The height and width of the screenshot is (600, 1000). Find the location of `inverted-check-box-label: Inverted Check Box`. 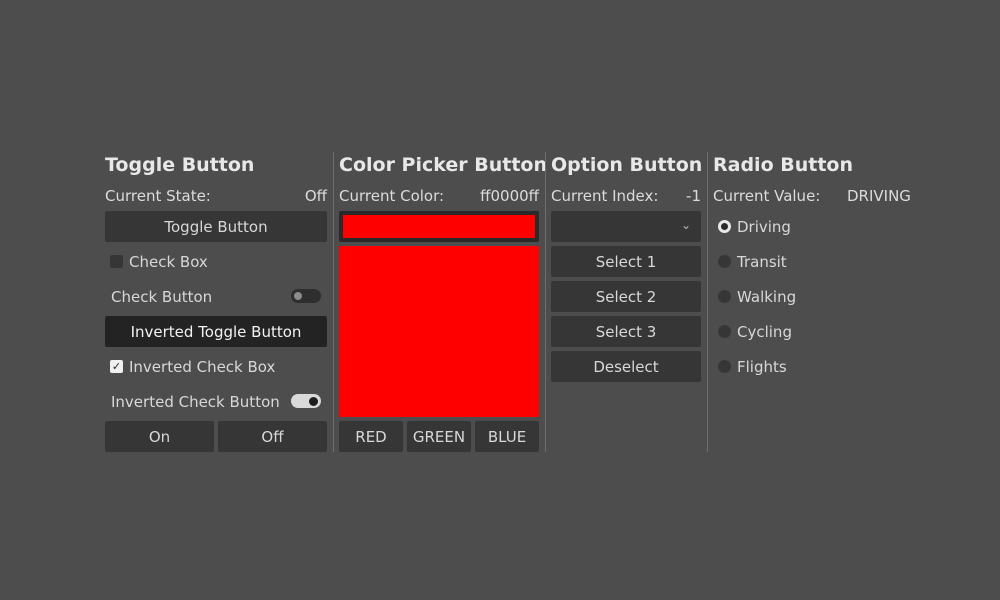

inverted-check-box-label: Inverted Check Box is located at coordinates (202, 366).